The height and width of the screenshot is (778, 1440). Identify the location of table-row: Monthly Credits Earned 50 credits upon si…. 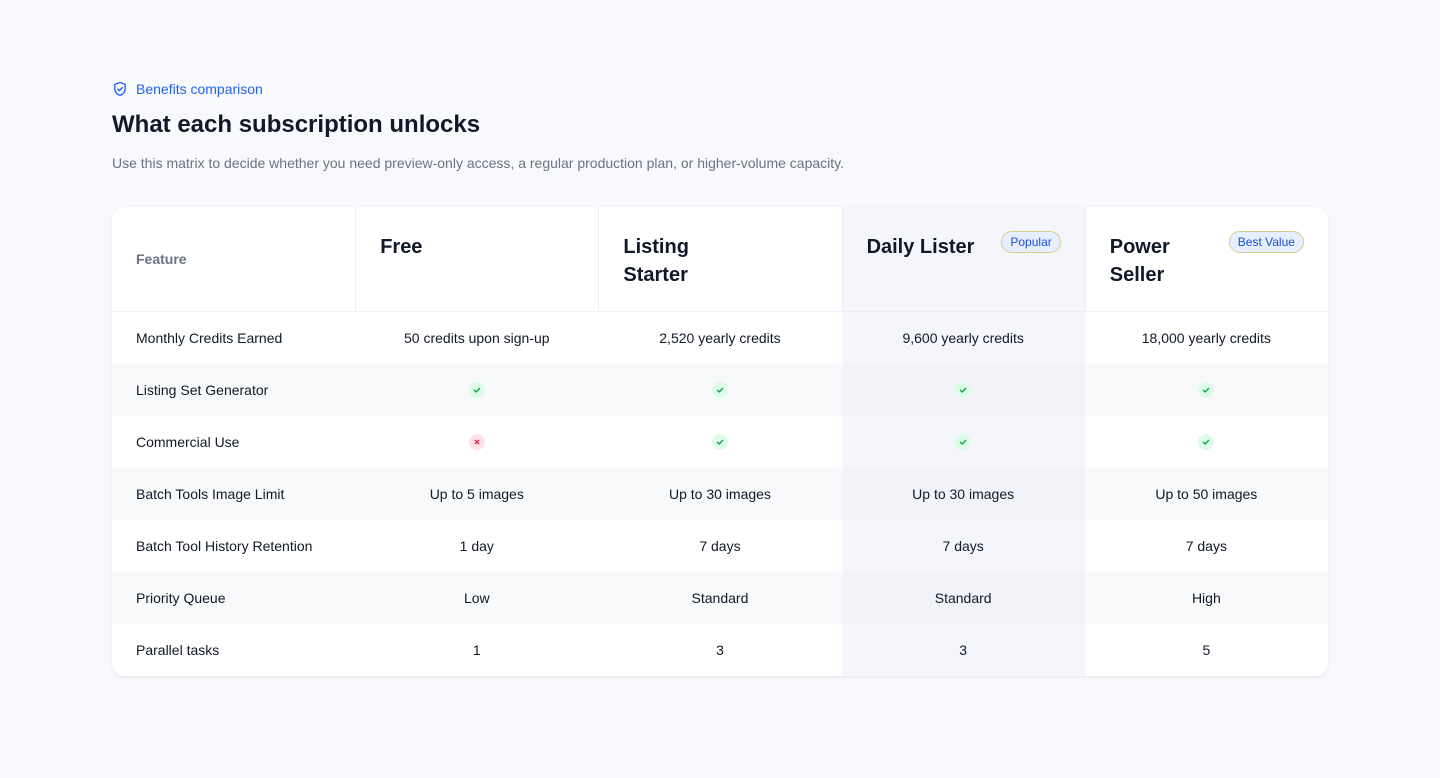
(720, 338).